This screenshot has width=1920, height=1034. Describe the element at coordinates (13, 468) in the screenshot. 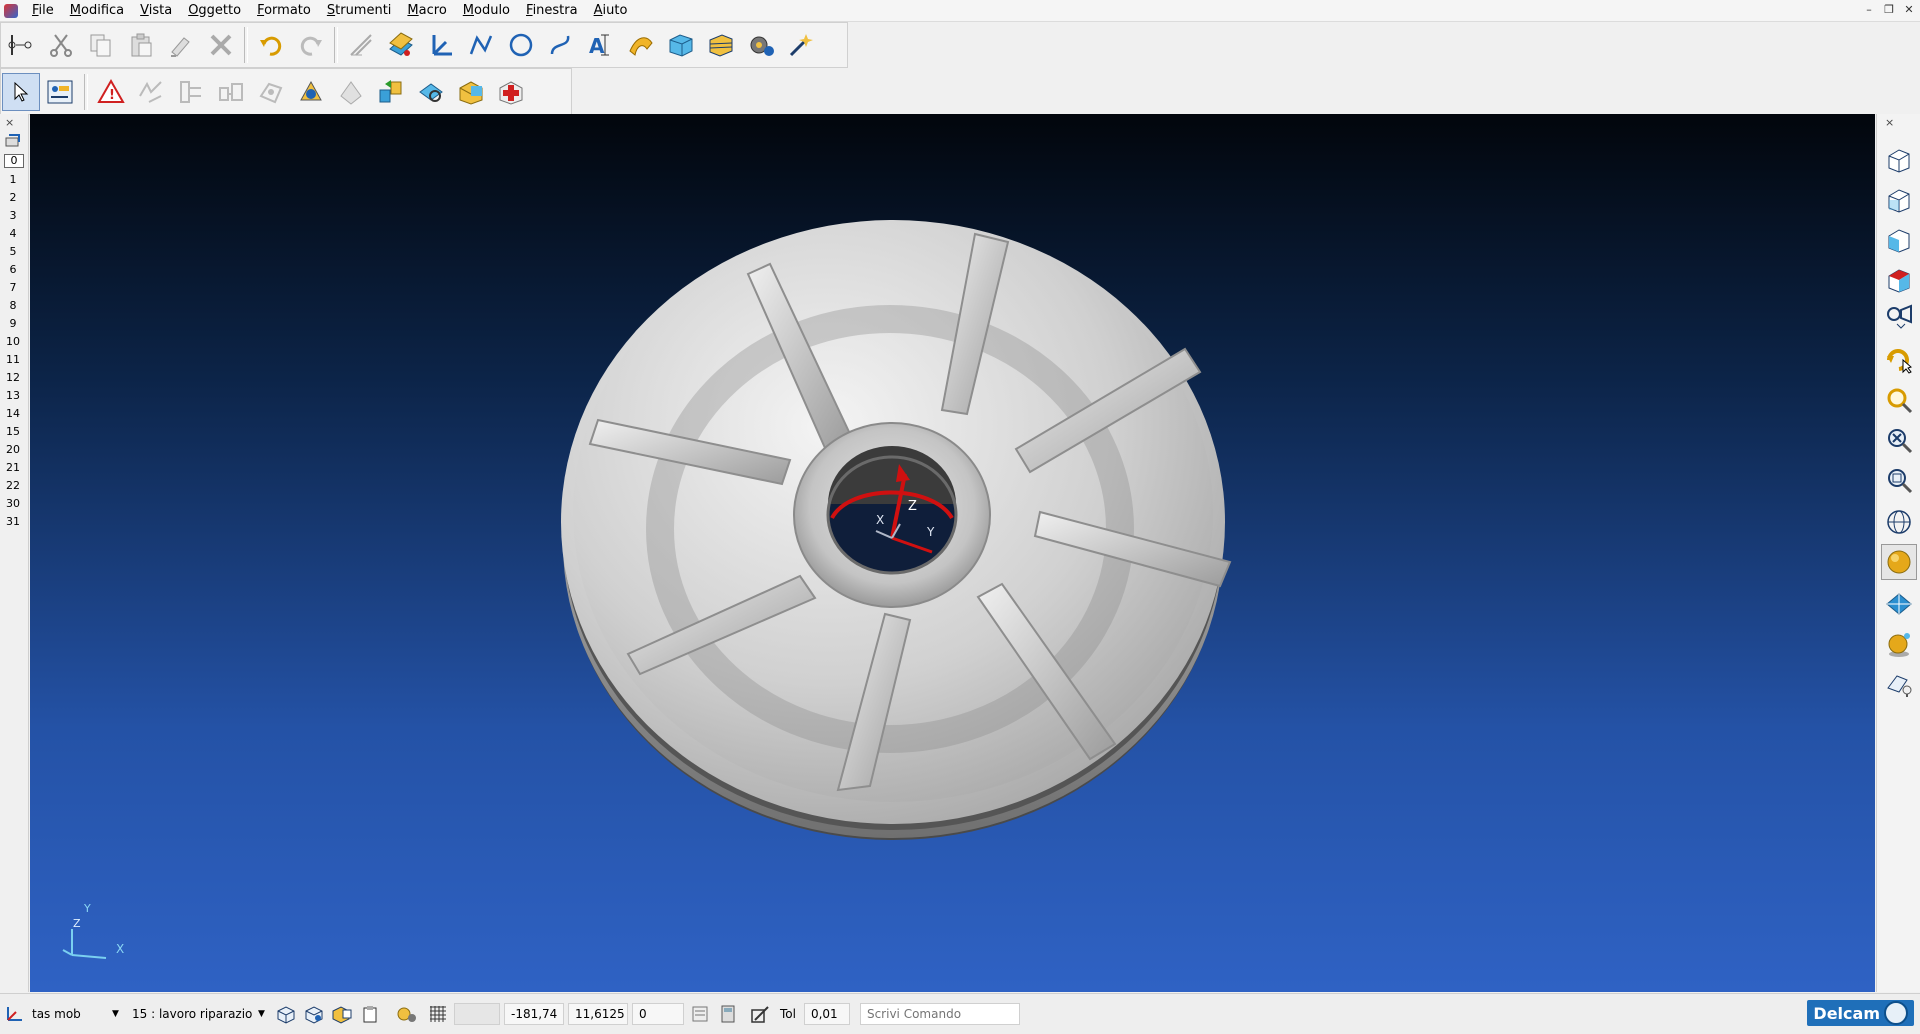

I see `level-item: 21` at that location.